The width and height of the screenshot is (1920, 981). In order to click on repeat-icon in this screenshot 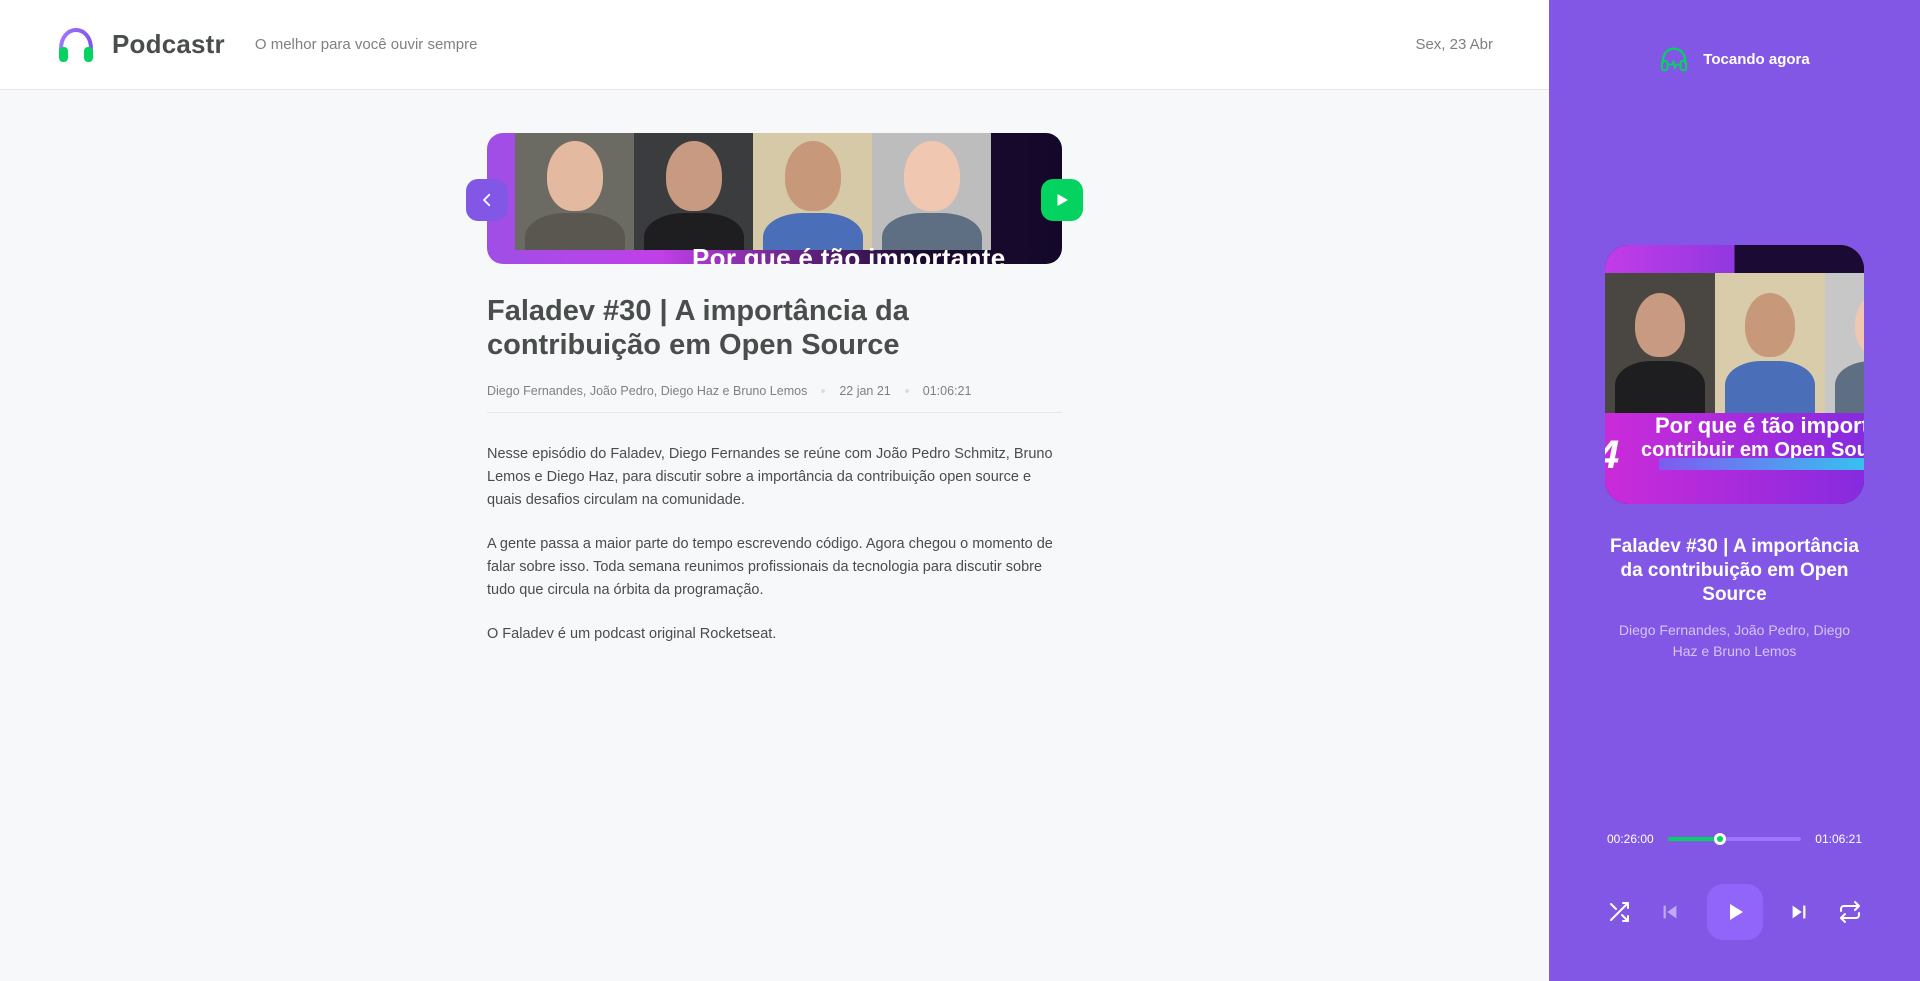, I will do `click(1850, 912)`.